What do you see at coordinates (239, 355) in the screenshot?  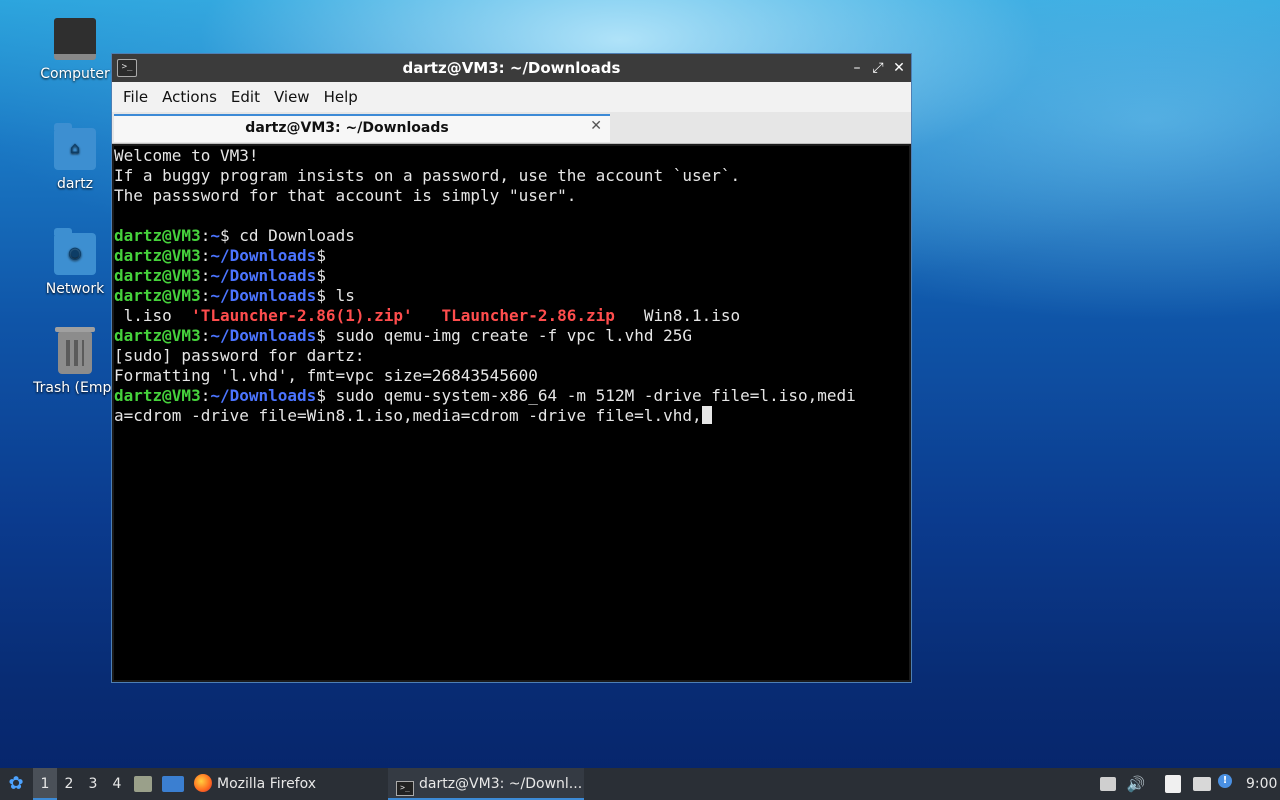 I see `terminal-line: [sudo] password for dartz:` at bounding box center [239, 355].